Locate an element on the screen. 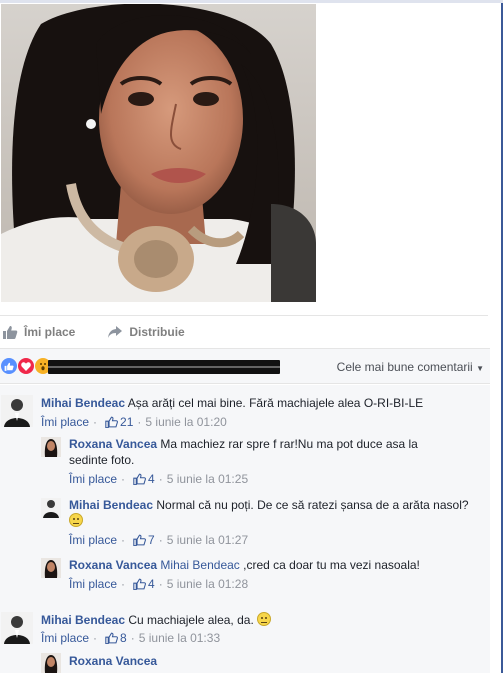 The image size is (503, 673). comment-timestamp: 5 iunie la 01:28 is located at coordinates (207, 584).